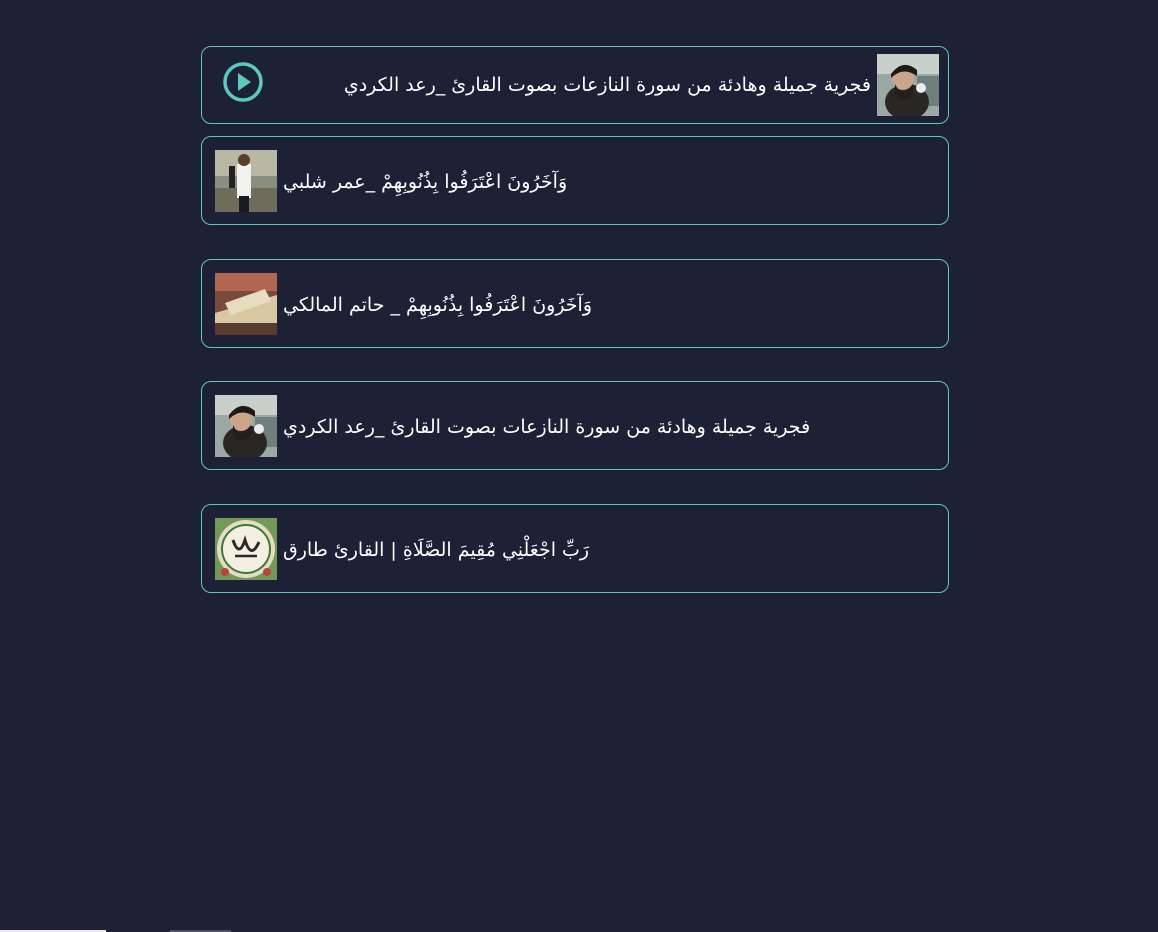 Image resolution: width=1158 pixels, height=932 pixels. I want to click on now-playing-thumbnail, so click(908, 85).